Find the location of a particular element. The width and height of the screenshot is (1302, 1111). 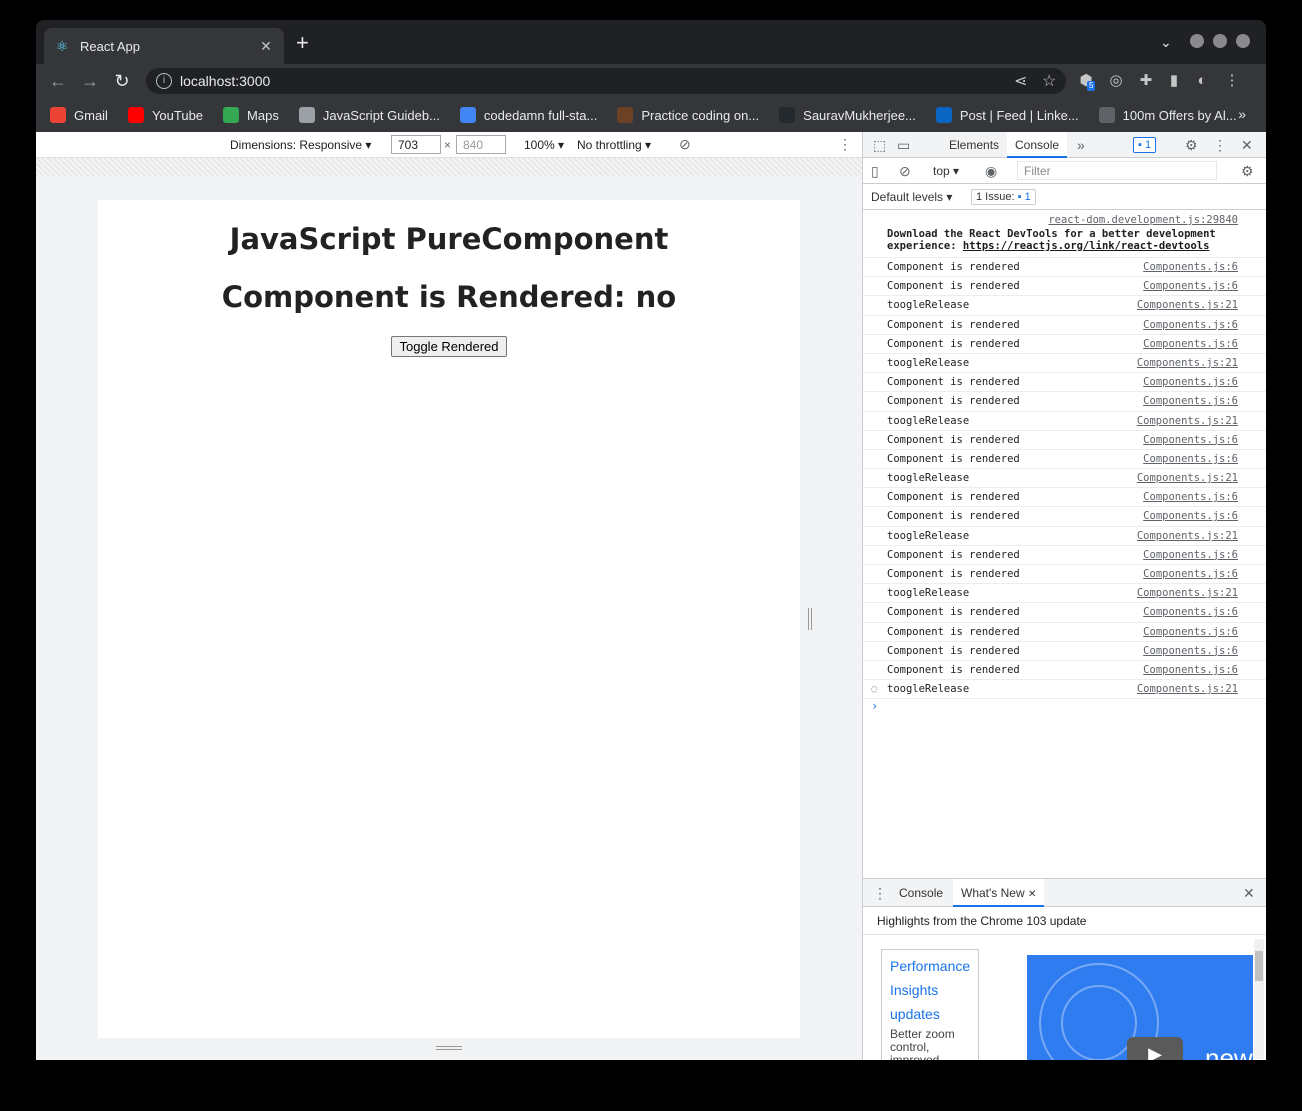

close-drawer-icon: ✕ is located at coordinates (1249, 893).